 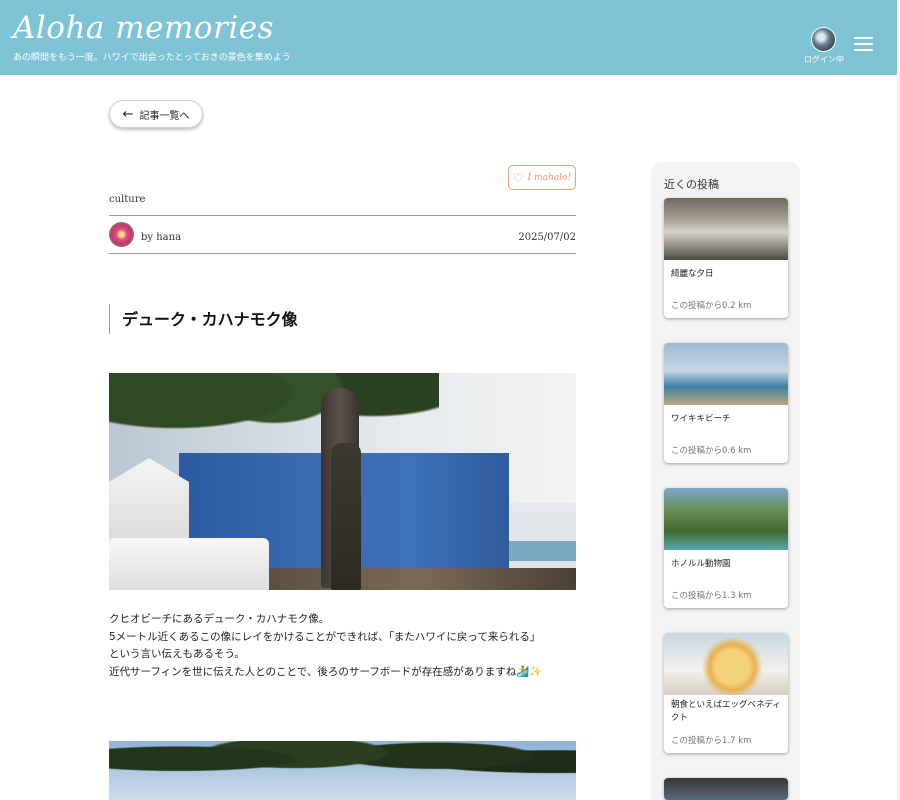 What do you see at coordinates (547, 237) in the screenshot?
I see `post-date: 2025/07/02` at bounding box center [547, 237].